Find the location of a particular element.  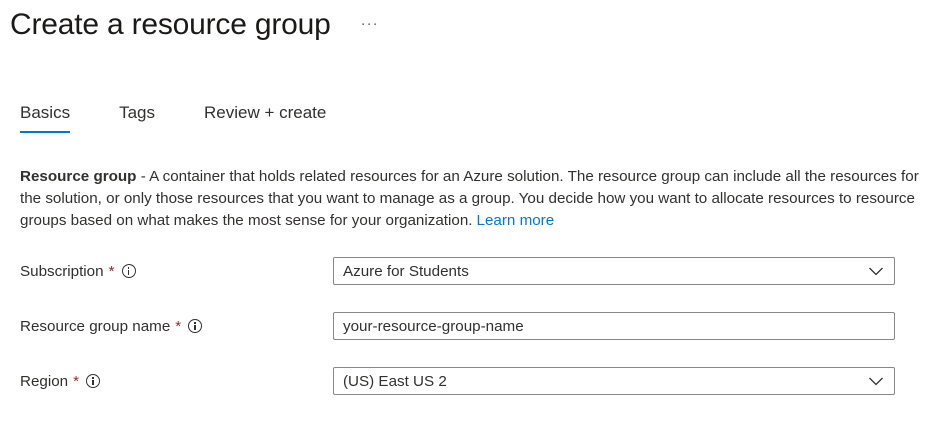

resource-group-name-field is located at coordinates (614, 326).